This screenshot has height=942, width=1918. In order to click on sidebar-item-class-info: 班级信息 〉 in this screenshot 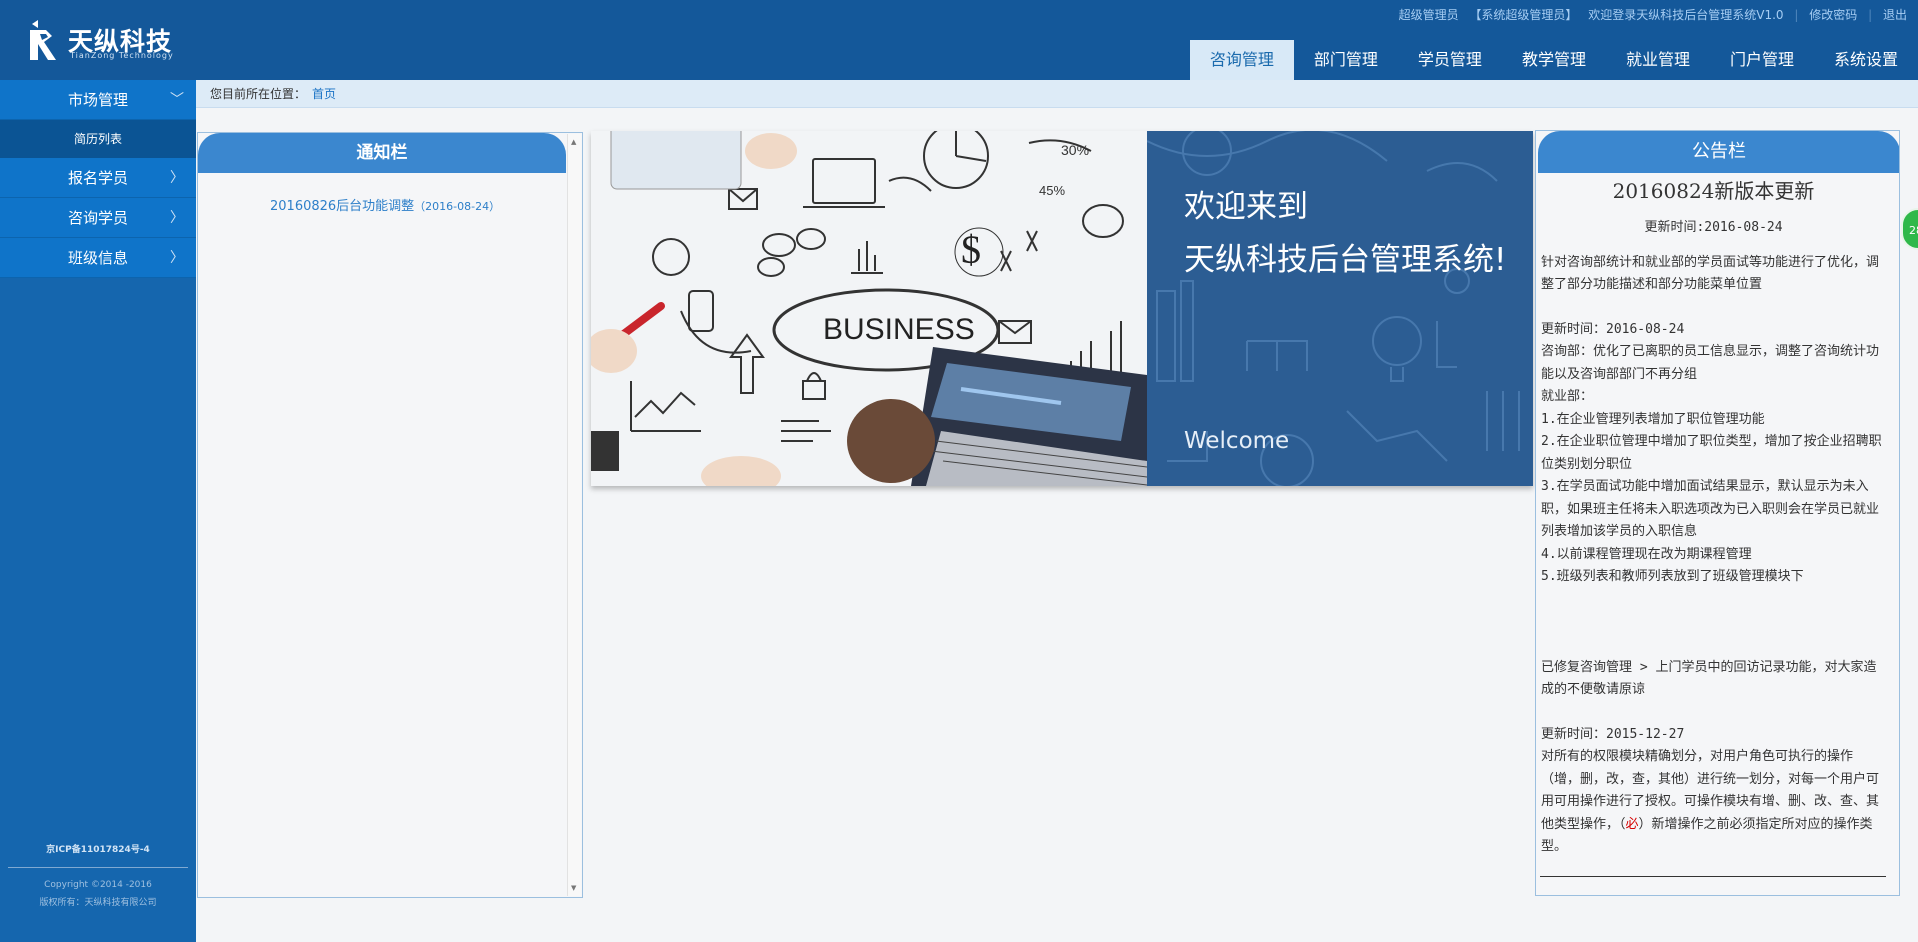, I will do `click(98, 258)`.